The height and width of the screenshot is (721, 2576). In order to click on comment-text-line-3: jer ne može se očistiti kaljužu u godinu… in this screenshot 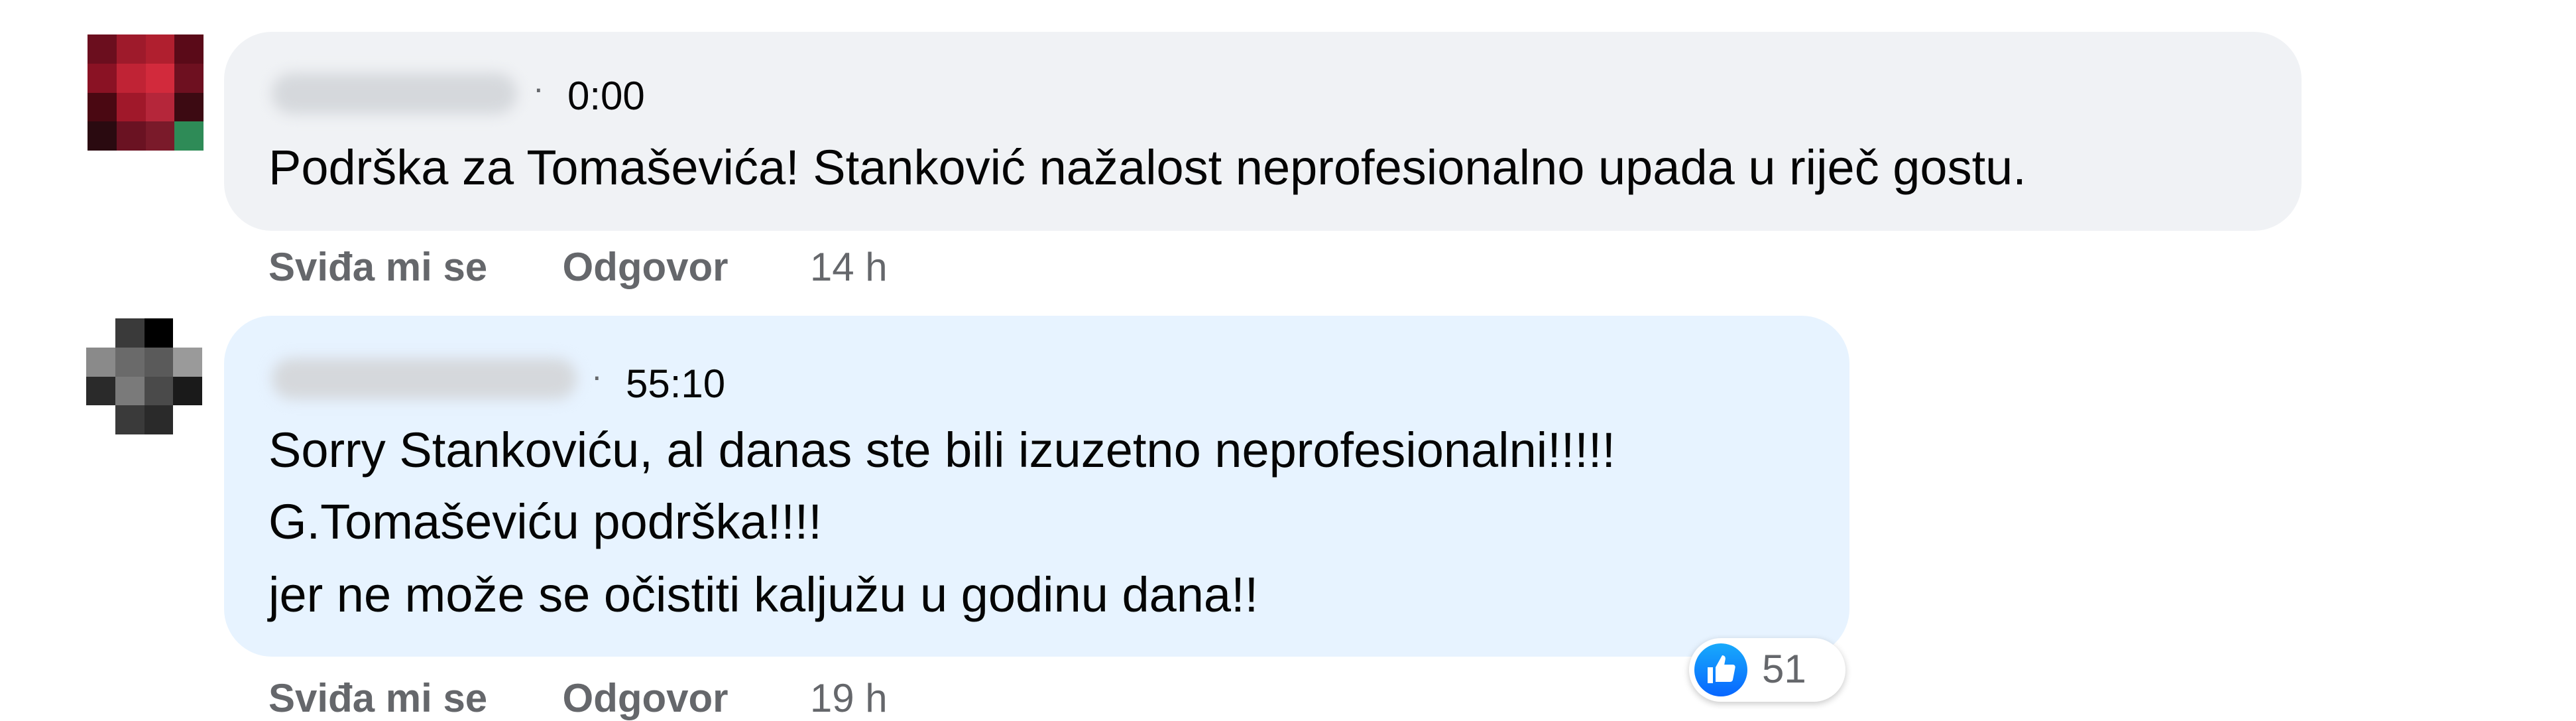, I will do `click(764, 594)`.